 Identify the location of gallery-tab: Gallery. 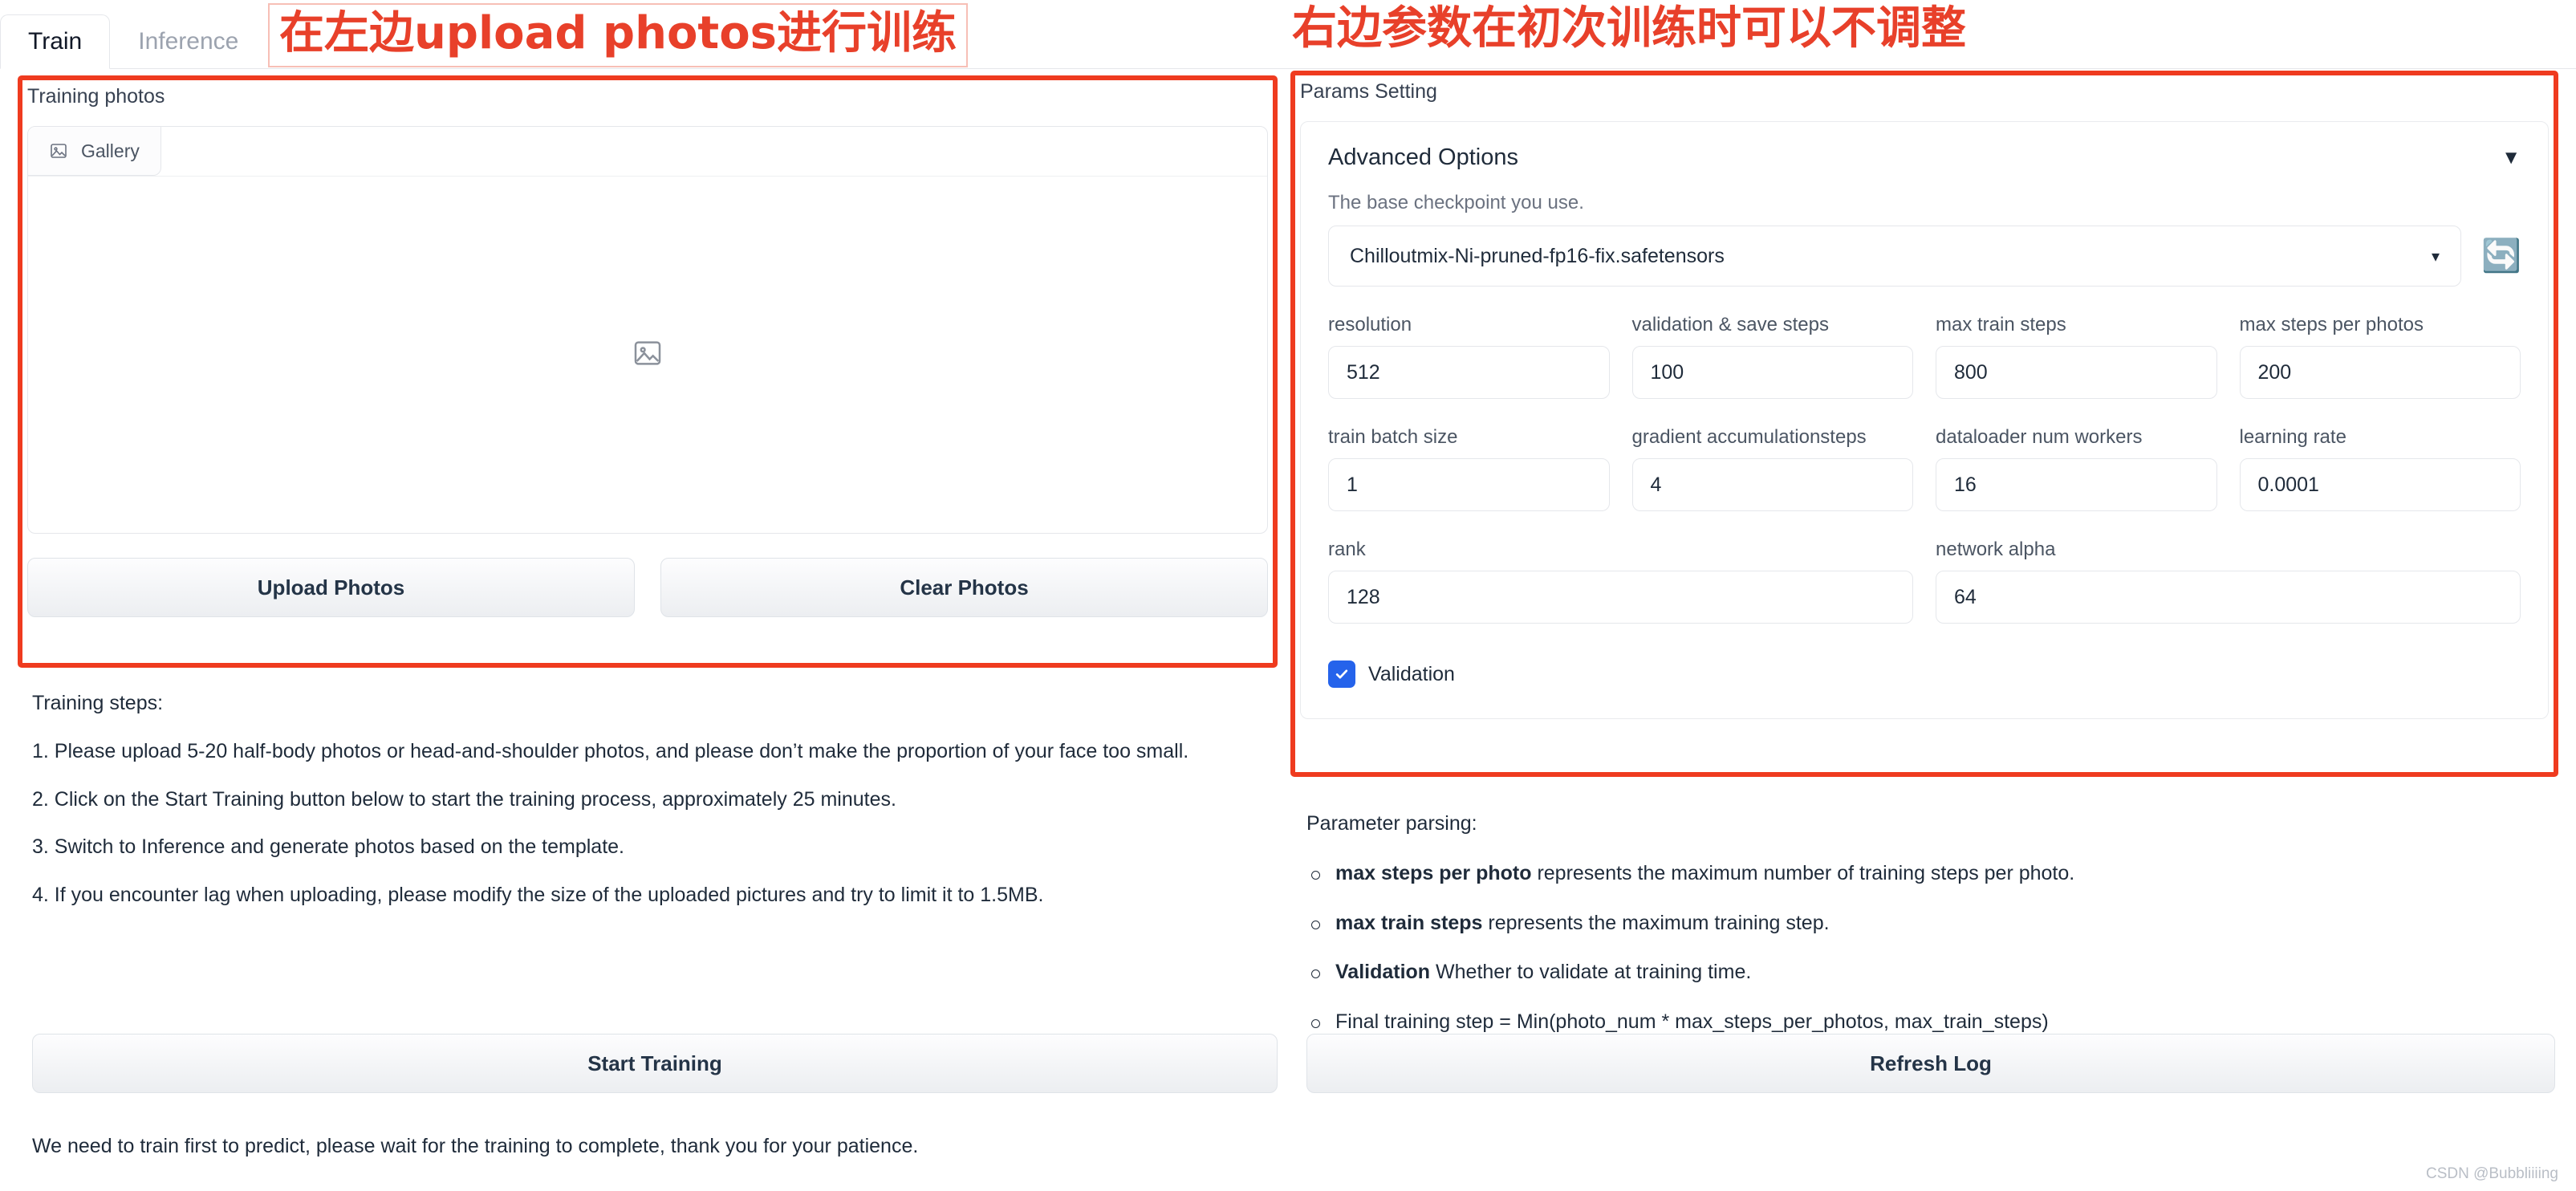
(94, 151).